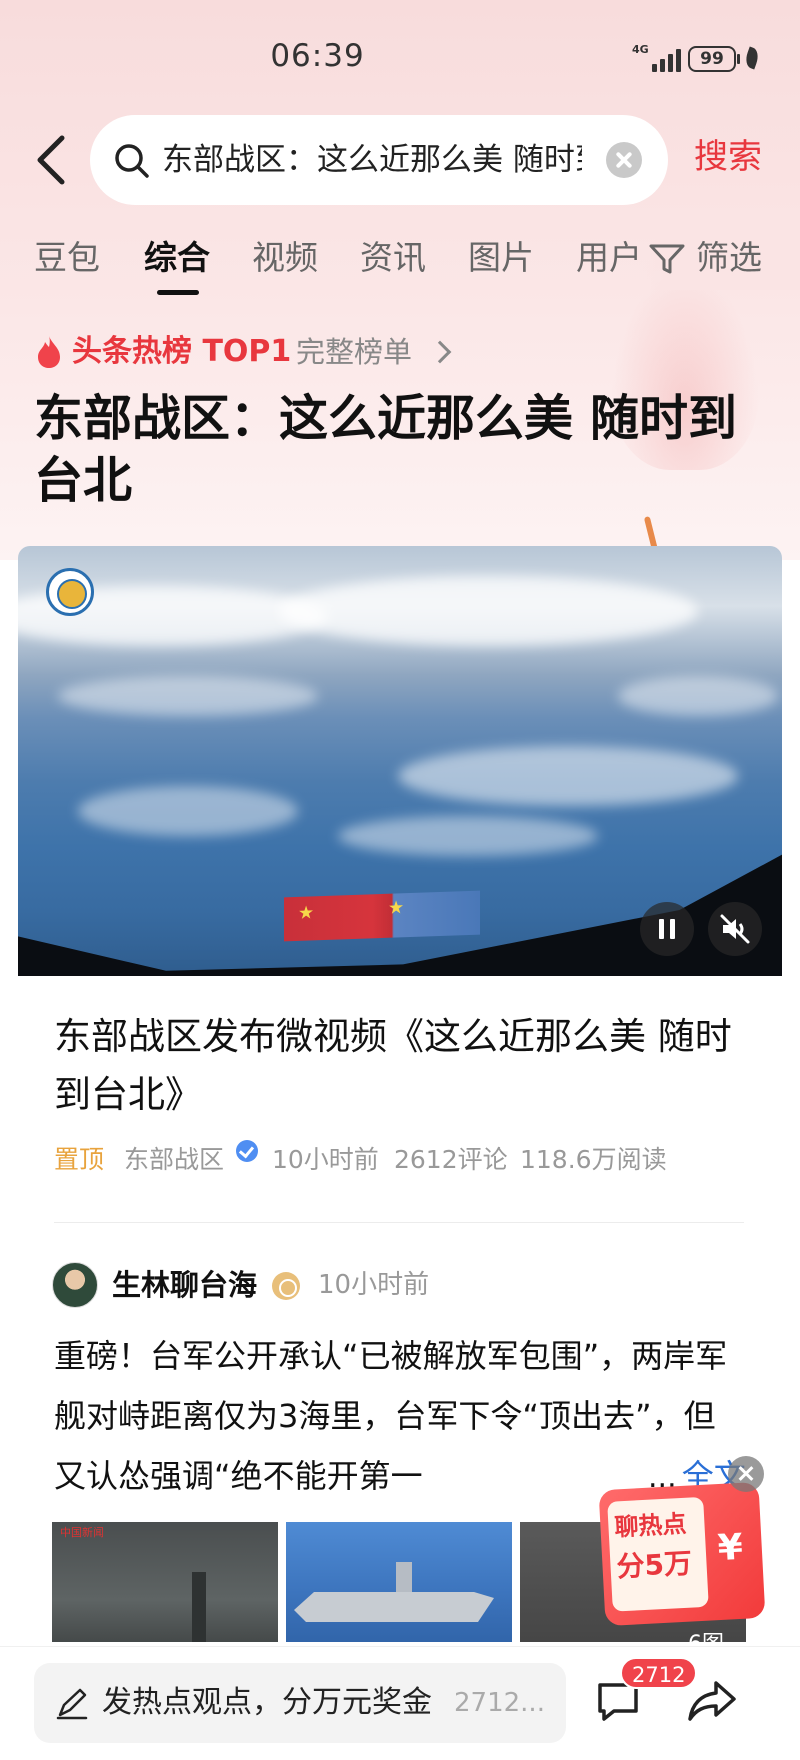 The width and height of the screenshot is (800, 1760). What do you see at coordinates (738, 59) in the screenshot?
I see `battery-tip` at bounding box center [738, 59].